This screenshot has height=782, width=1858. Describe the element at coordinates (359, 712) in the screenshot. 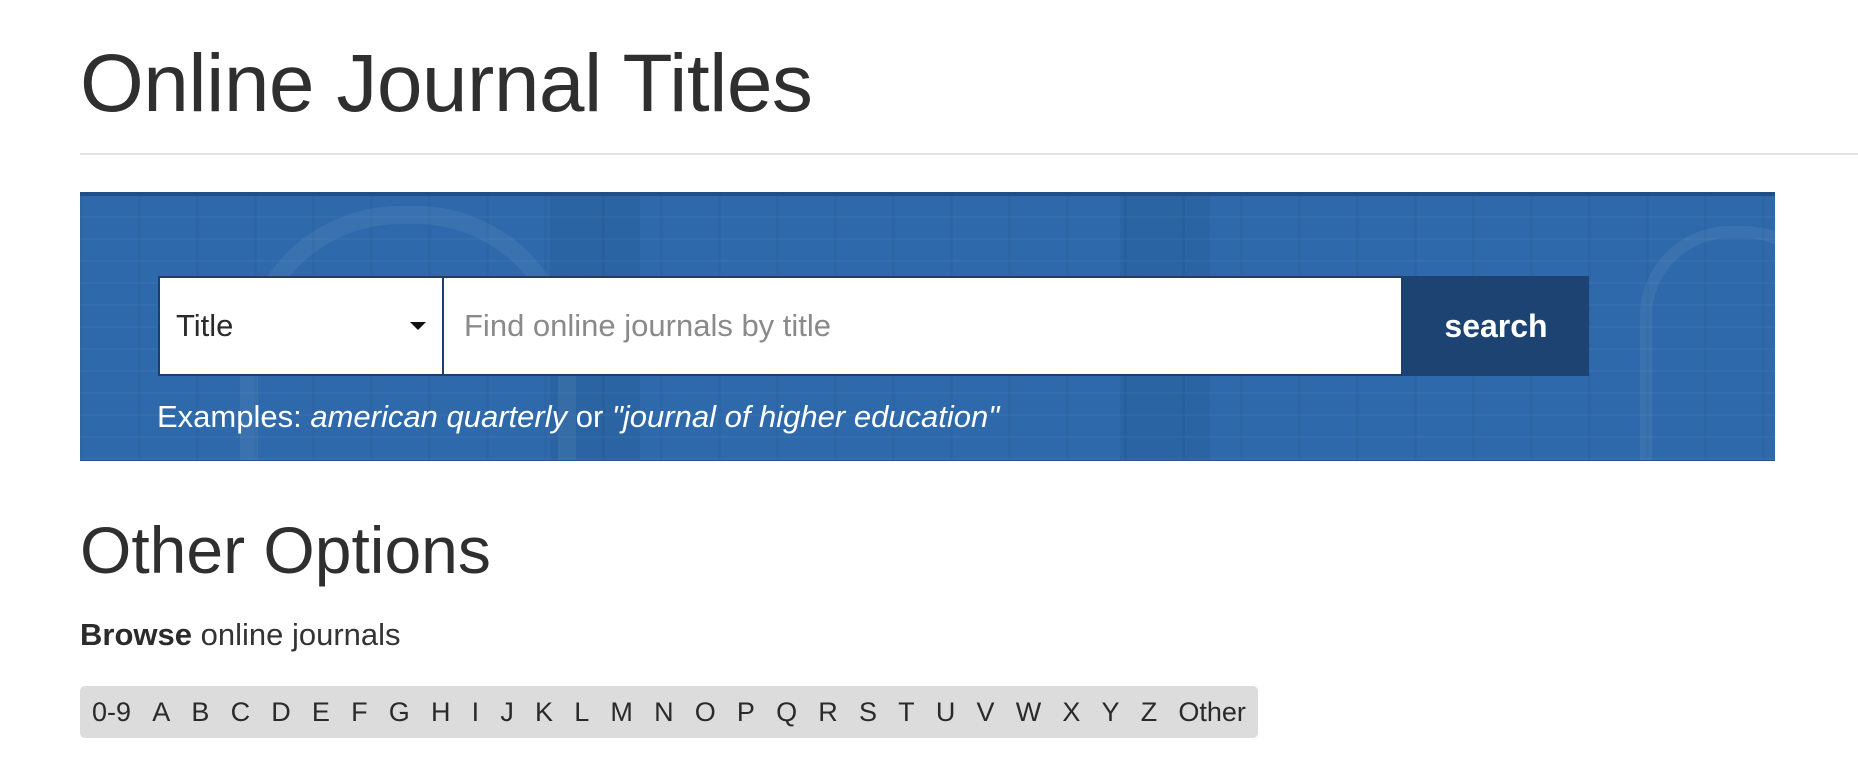

I see `browse-letter-link: F` at that location.